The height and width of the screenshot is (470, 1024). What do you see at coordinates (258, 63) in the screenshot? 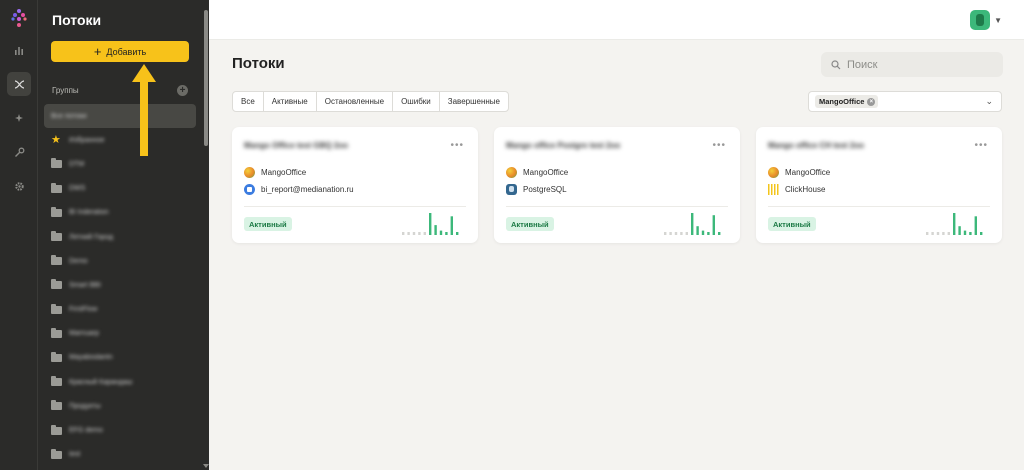
I see `page-title: Потоки` at bounding box center [258, 63].